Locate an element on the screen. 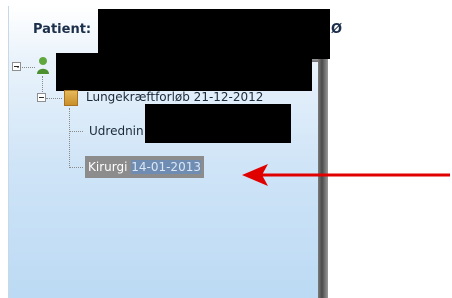 The image size is (452, 298). red-annotation-arrow is located at coordinates (346, 175).